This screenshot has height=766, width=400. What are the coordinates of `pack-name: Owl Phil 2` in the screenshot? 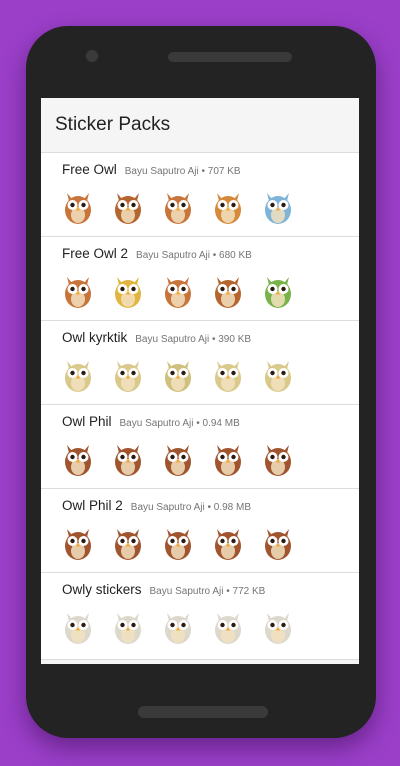 It's located at (92, 505).